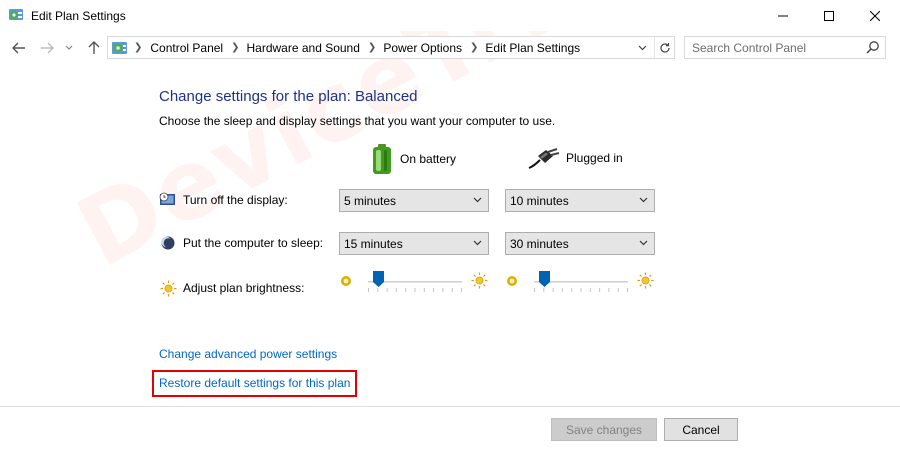 This screenshot has width=900, height=450. What do you see at coordinates (414, 243) in the screenshot?
I see `sleep-battery-select: 15 minutes` at bounding box center [414, 243].